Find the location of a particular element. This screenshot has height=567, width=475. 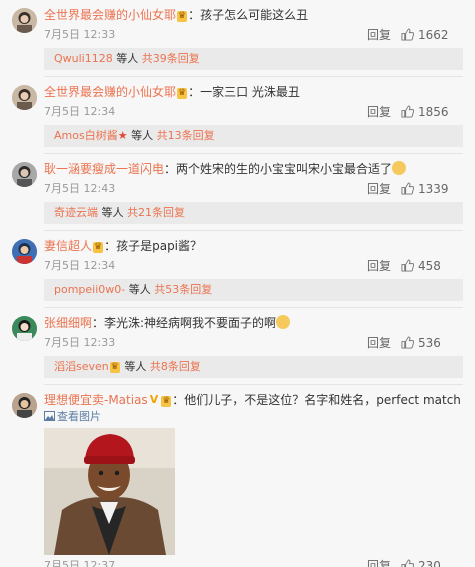

attached-photo is located at coordinates (109, 491).